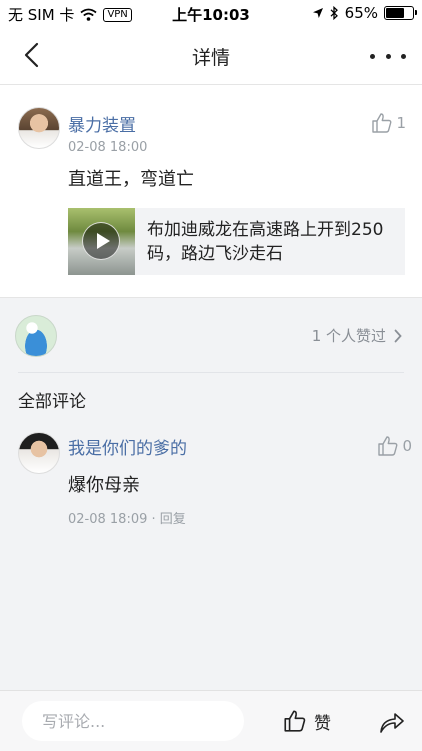 The width and height of the screenshot is (422, 751). I want to click on likes-summary: 1 个人赞过, so click(357, 335).